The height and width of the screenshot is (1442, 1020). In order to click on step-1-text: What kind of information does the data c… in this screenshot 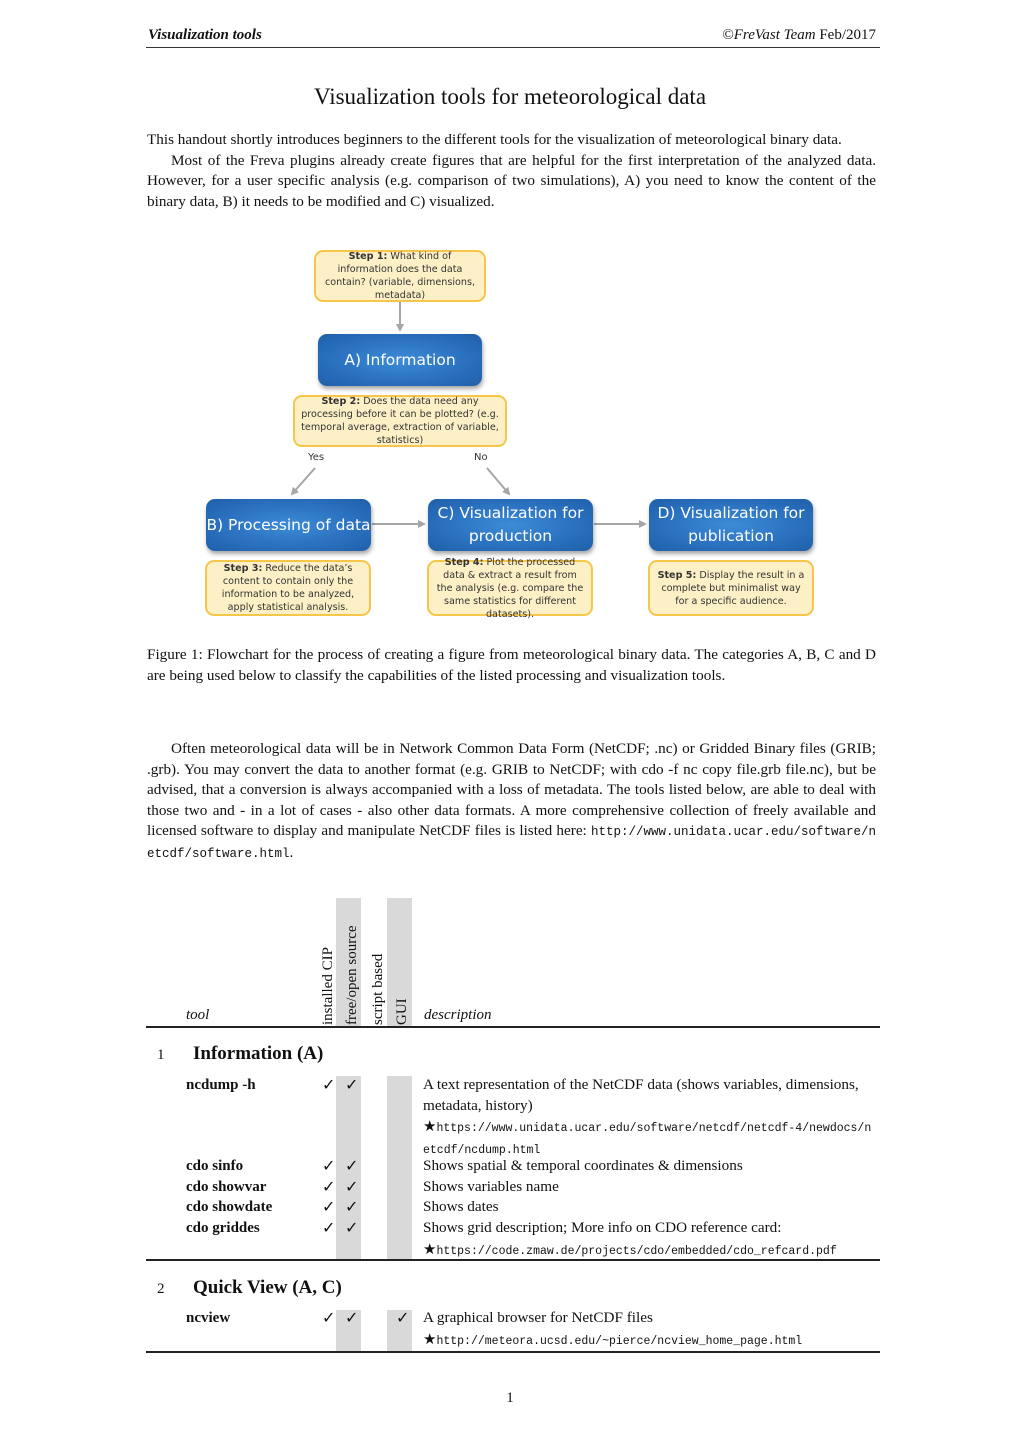, I will do `click(400, 276)`.